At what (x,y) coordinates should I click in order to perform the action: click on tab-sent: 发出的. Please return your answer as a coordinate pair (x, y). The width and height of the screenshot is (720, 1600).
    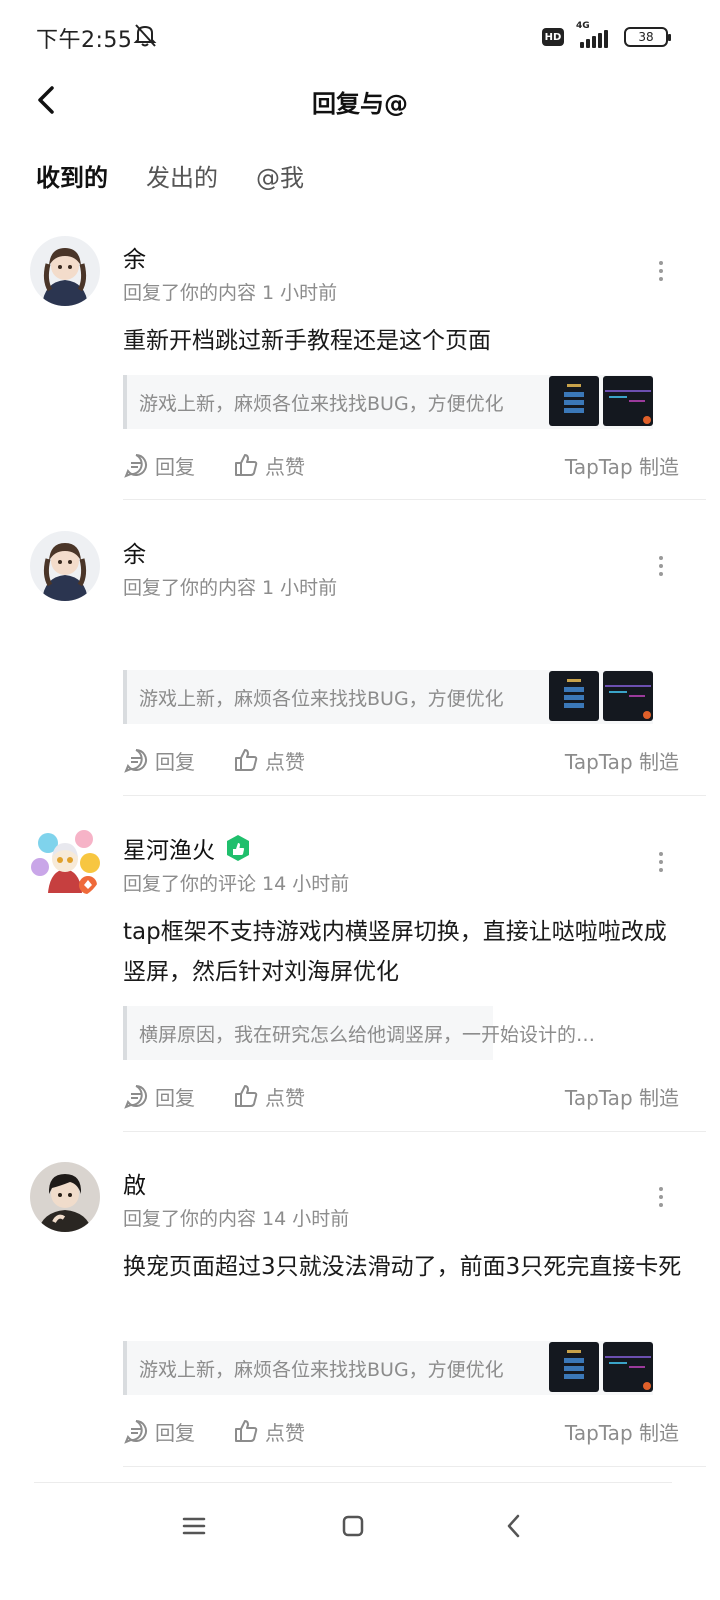
    Looking at the image, I should click on (182, 179).